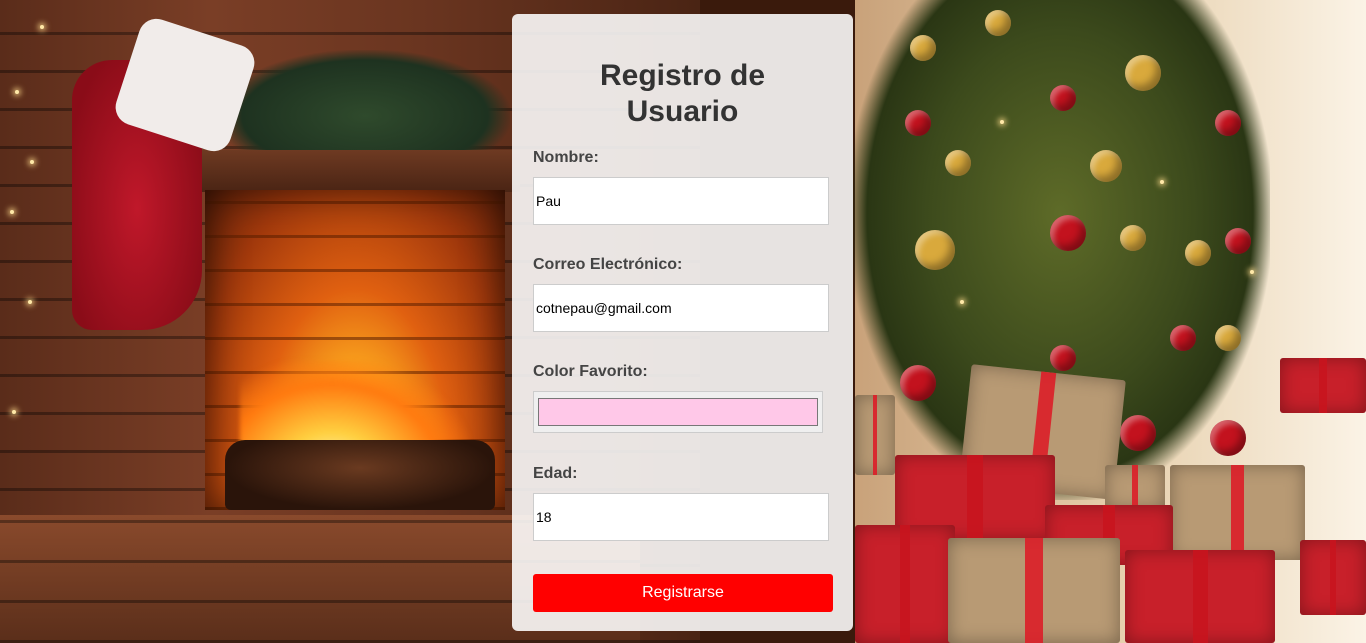 This screenshot has height=643, width=1366. I want to click on color-picker, so click(678, 412).